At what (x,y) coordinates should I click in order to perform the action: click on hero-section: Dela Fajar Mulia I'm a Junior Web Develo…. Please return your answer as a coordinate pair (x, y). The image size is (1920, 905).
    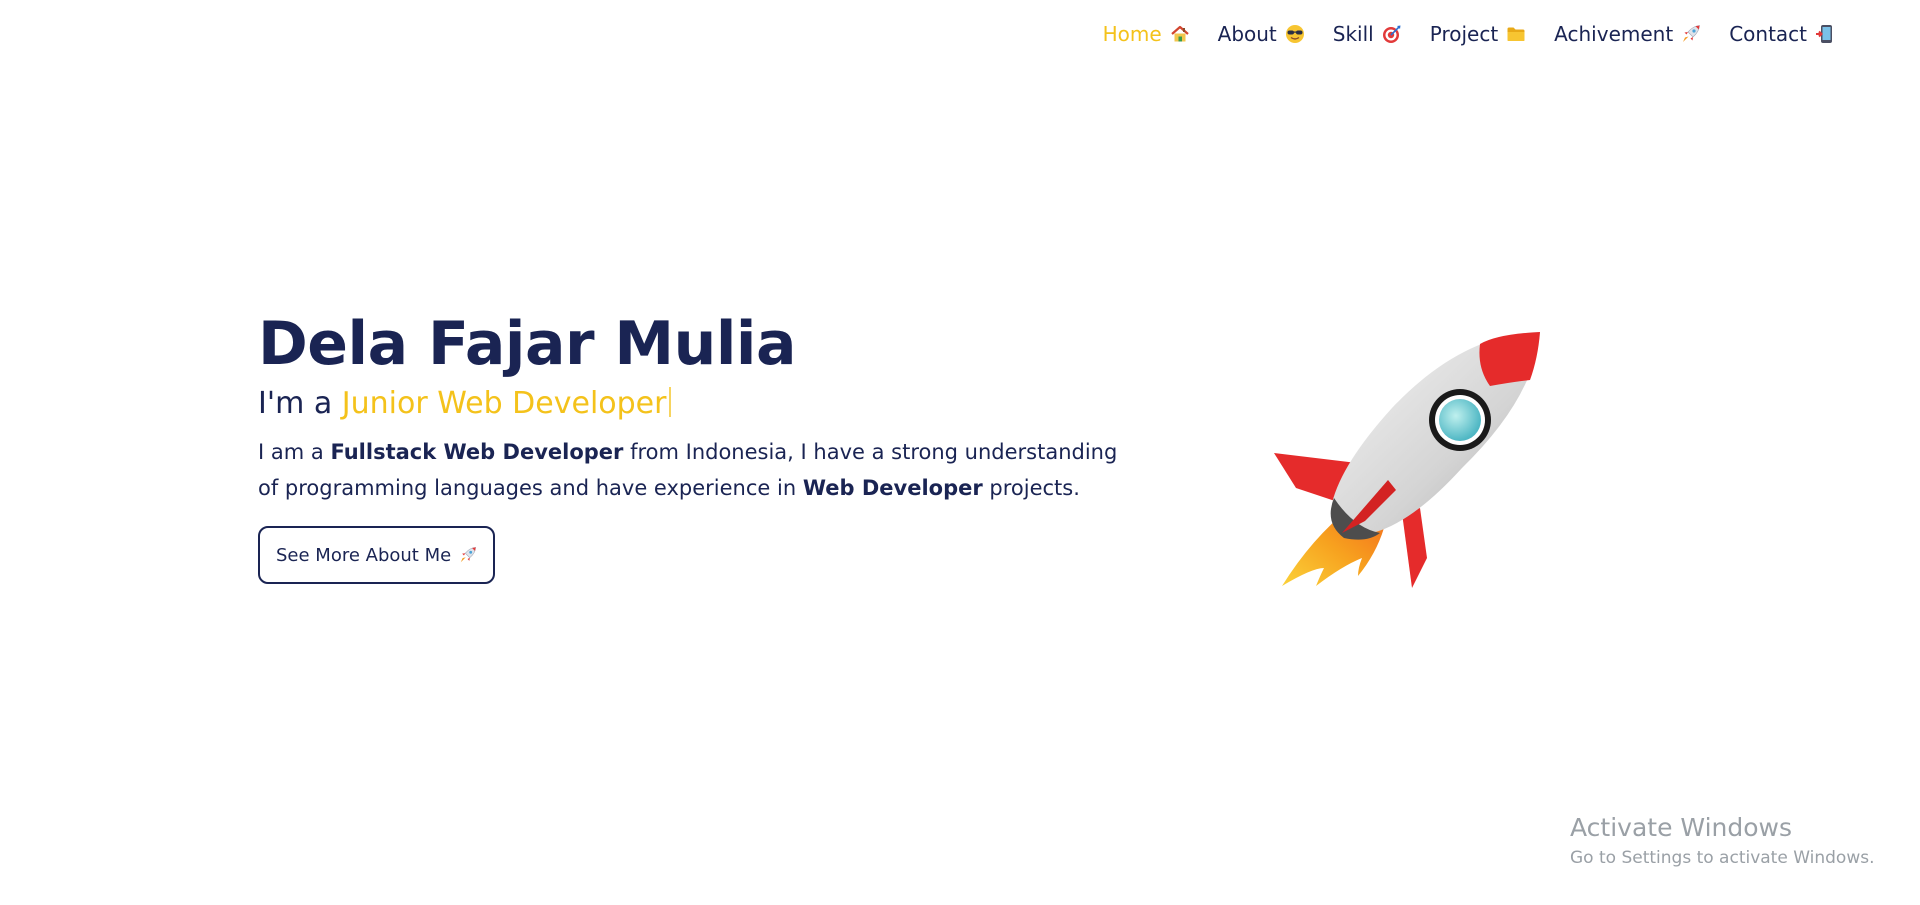
    Looking at the image, I should click on (688, 446).